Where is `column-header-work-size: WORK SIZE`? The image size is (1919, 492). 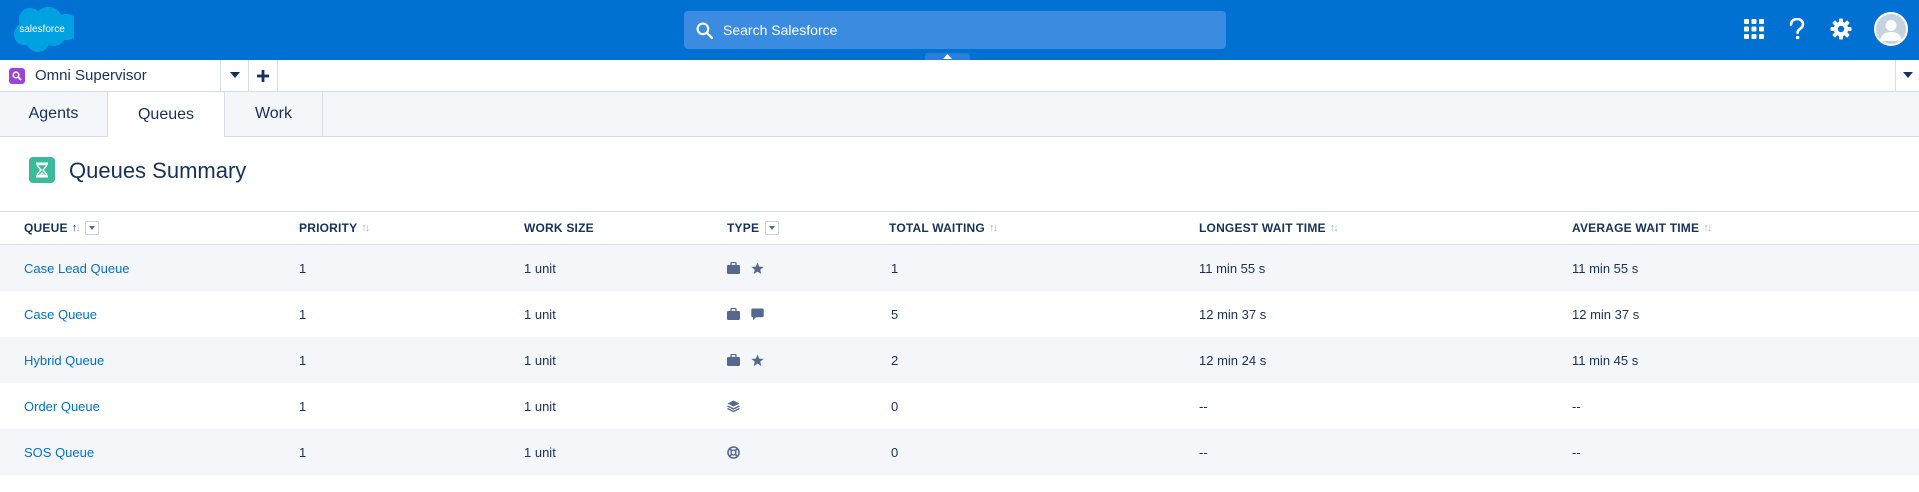
column-header-work-size: WORK SIZE is located at coordinates (559, 228).